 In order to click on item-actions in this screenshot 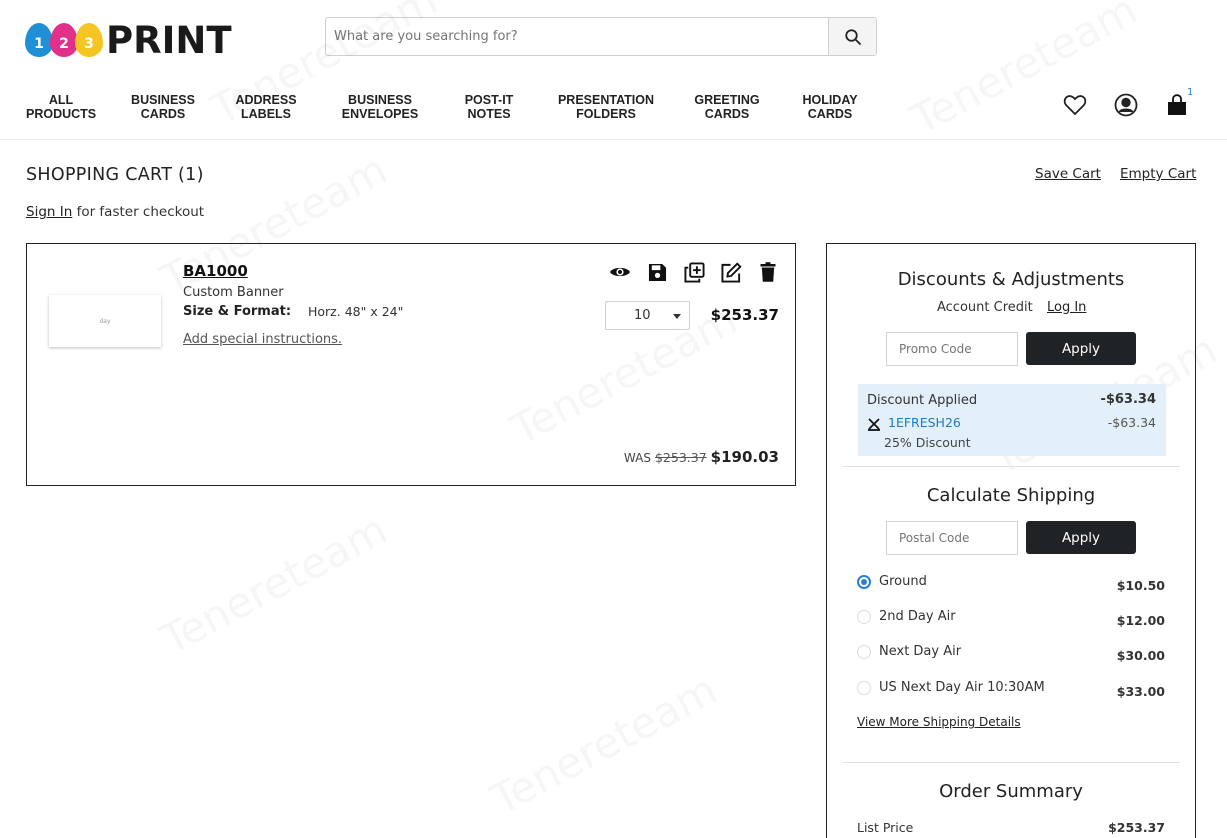, I will do `click(694, 272)`.